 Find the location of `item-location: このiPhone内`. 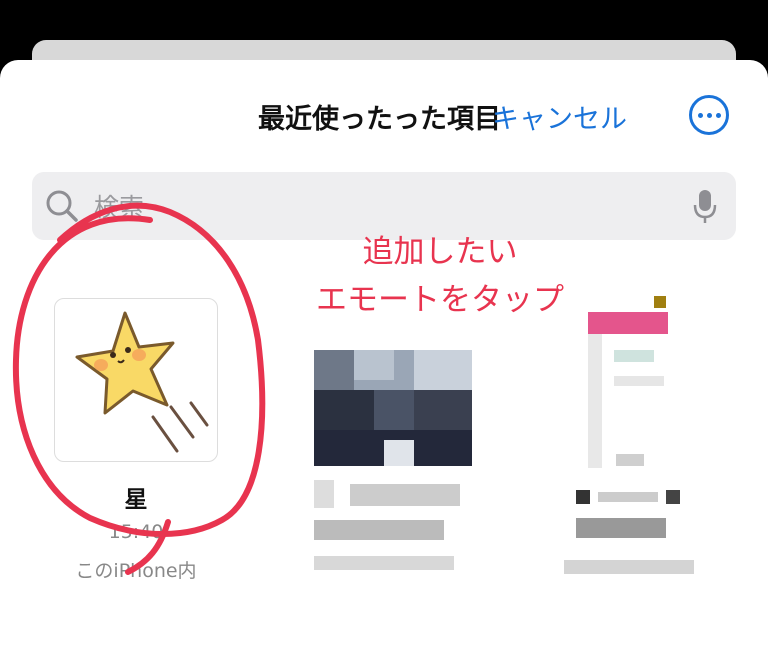

item-location: このiPhone内 is located at coordinates (136, 571).